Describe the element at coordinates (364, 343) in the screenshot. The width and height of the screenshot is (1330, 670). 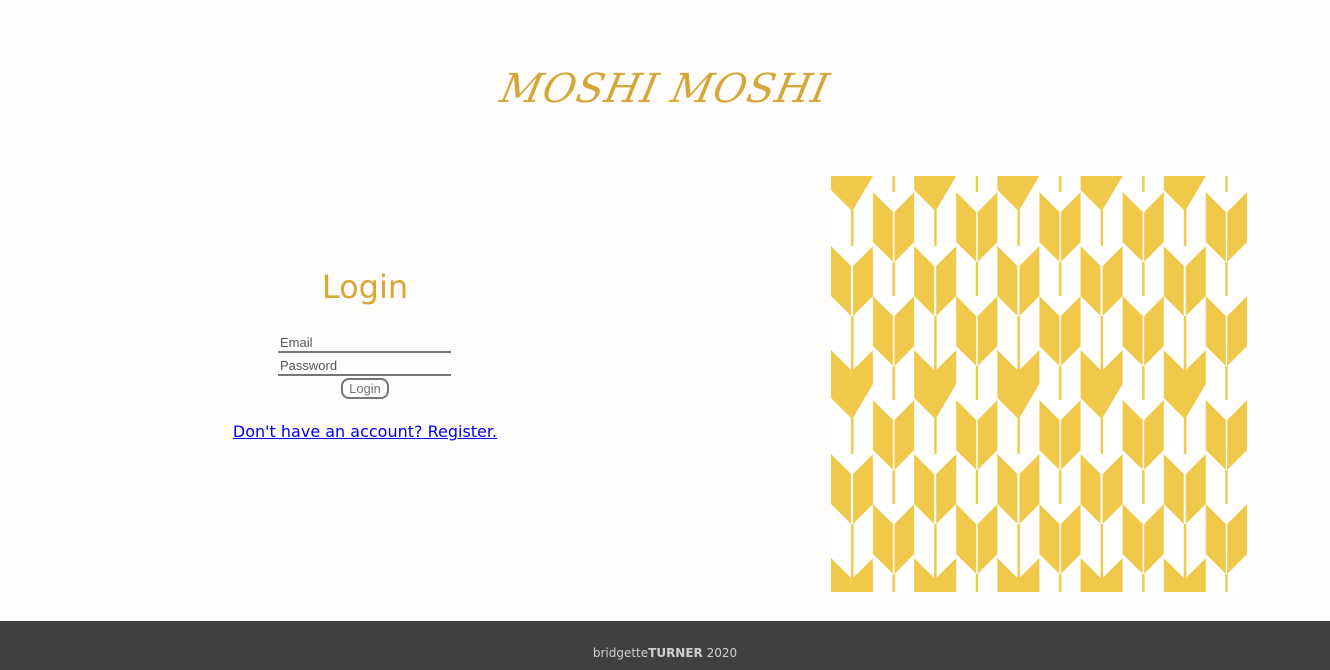
I see `email-field` at that location.